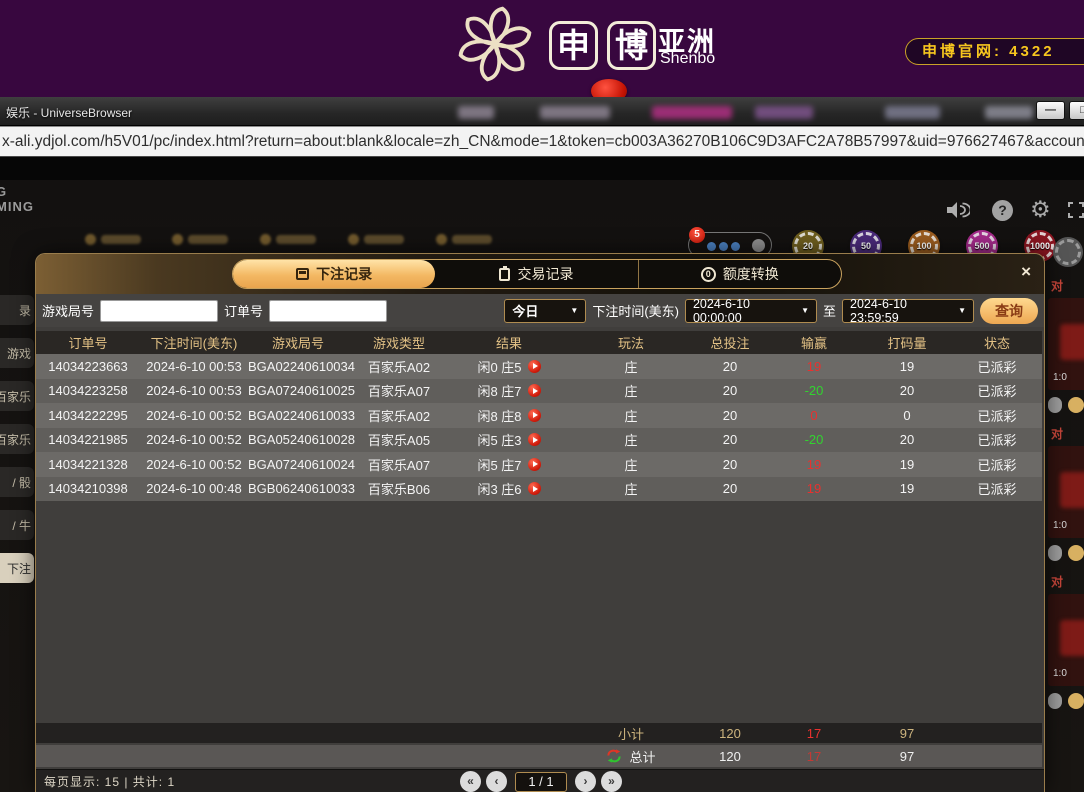 This screenshot has height=792, width=1084. Describe the element at coordinates (344, 274) in the screenshot. I see `tab-label: 下注记录` at that location.